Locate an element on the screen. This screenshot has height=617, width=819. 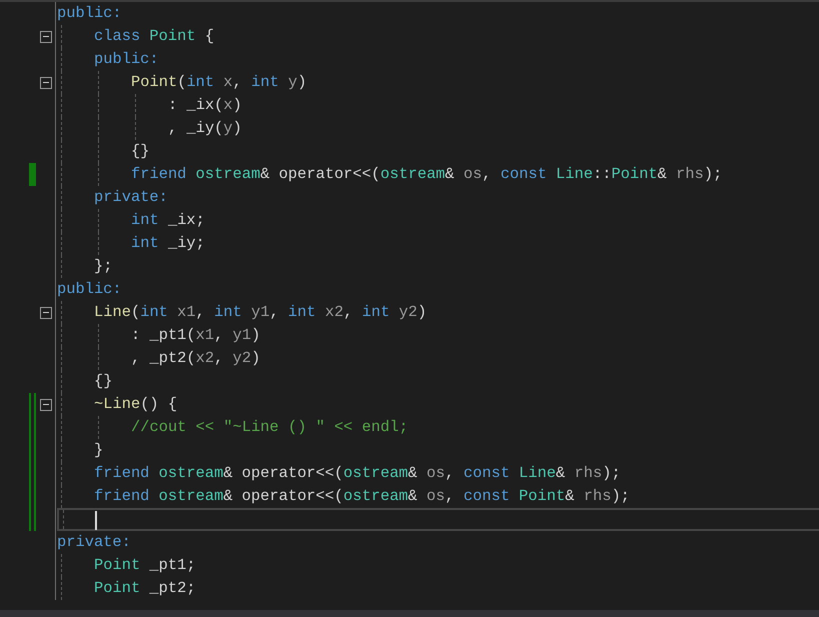
code-line: : _pt1(x1, y1) is located at coordinates (195, 335).